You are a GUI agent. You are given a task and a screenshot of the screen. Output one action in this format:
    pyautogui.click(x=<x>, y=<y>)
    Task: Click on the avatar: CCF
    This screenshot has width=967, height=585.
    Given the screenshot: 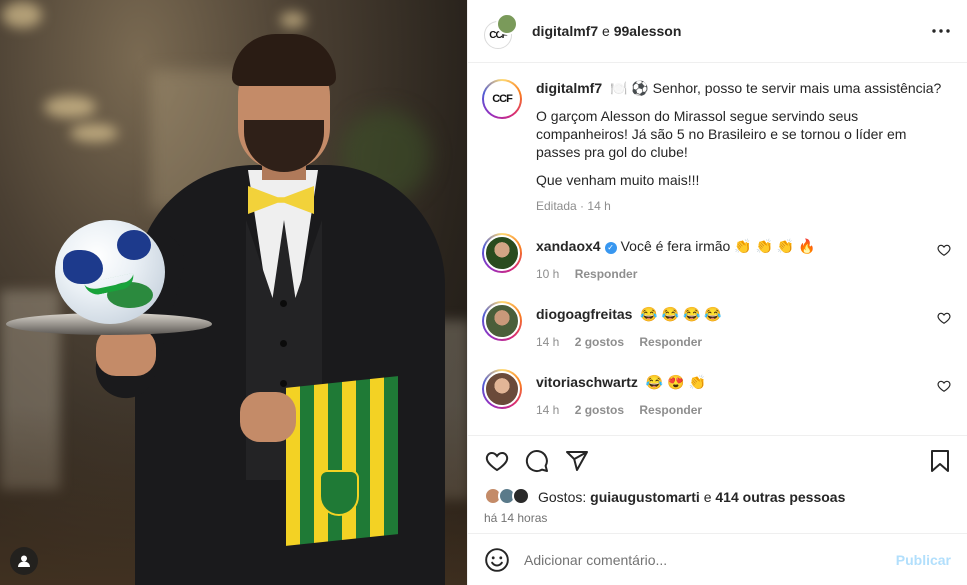 What is the action you would take?
    pyautogui.click(x=502, y=99)
    